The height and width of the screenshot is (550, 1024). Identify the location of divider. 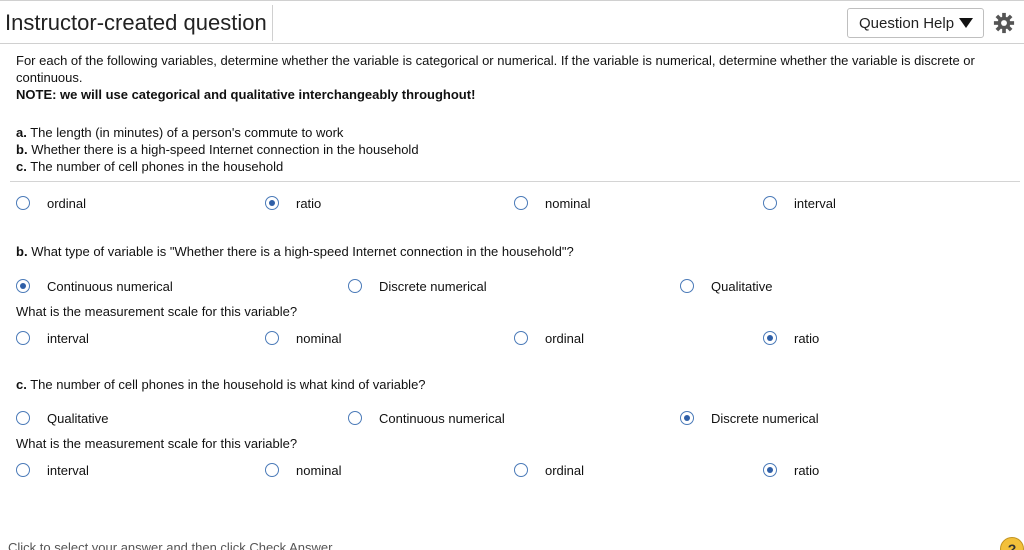
(515, 181).